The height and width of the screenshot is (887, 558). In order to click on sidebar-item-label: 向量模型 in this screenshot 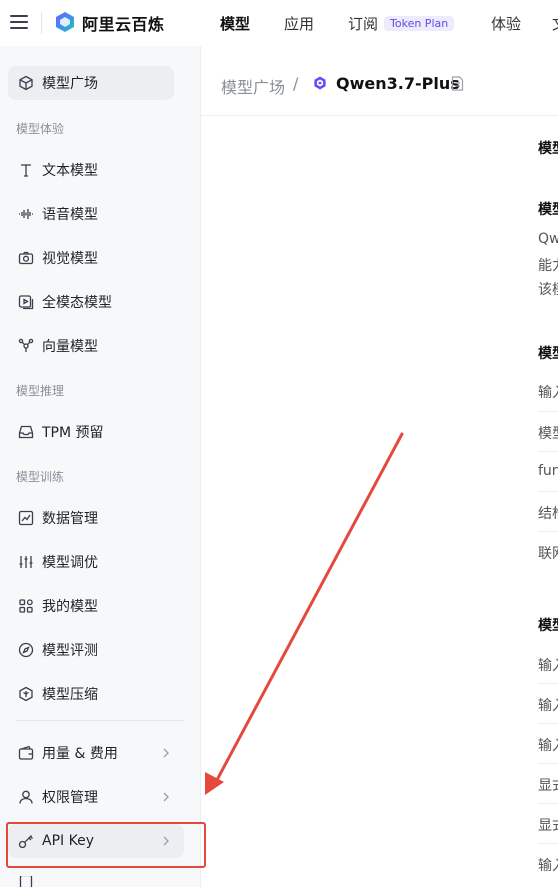, I will do `click(70, 347)`.